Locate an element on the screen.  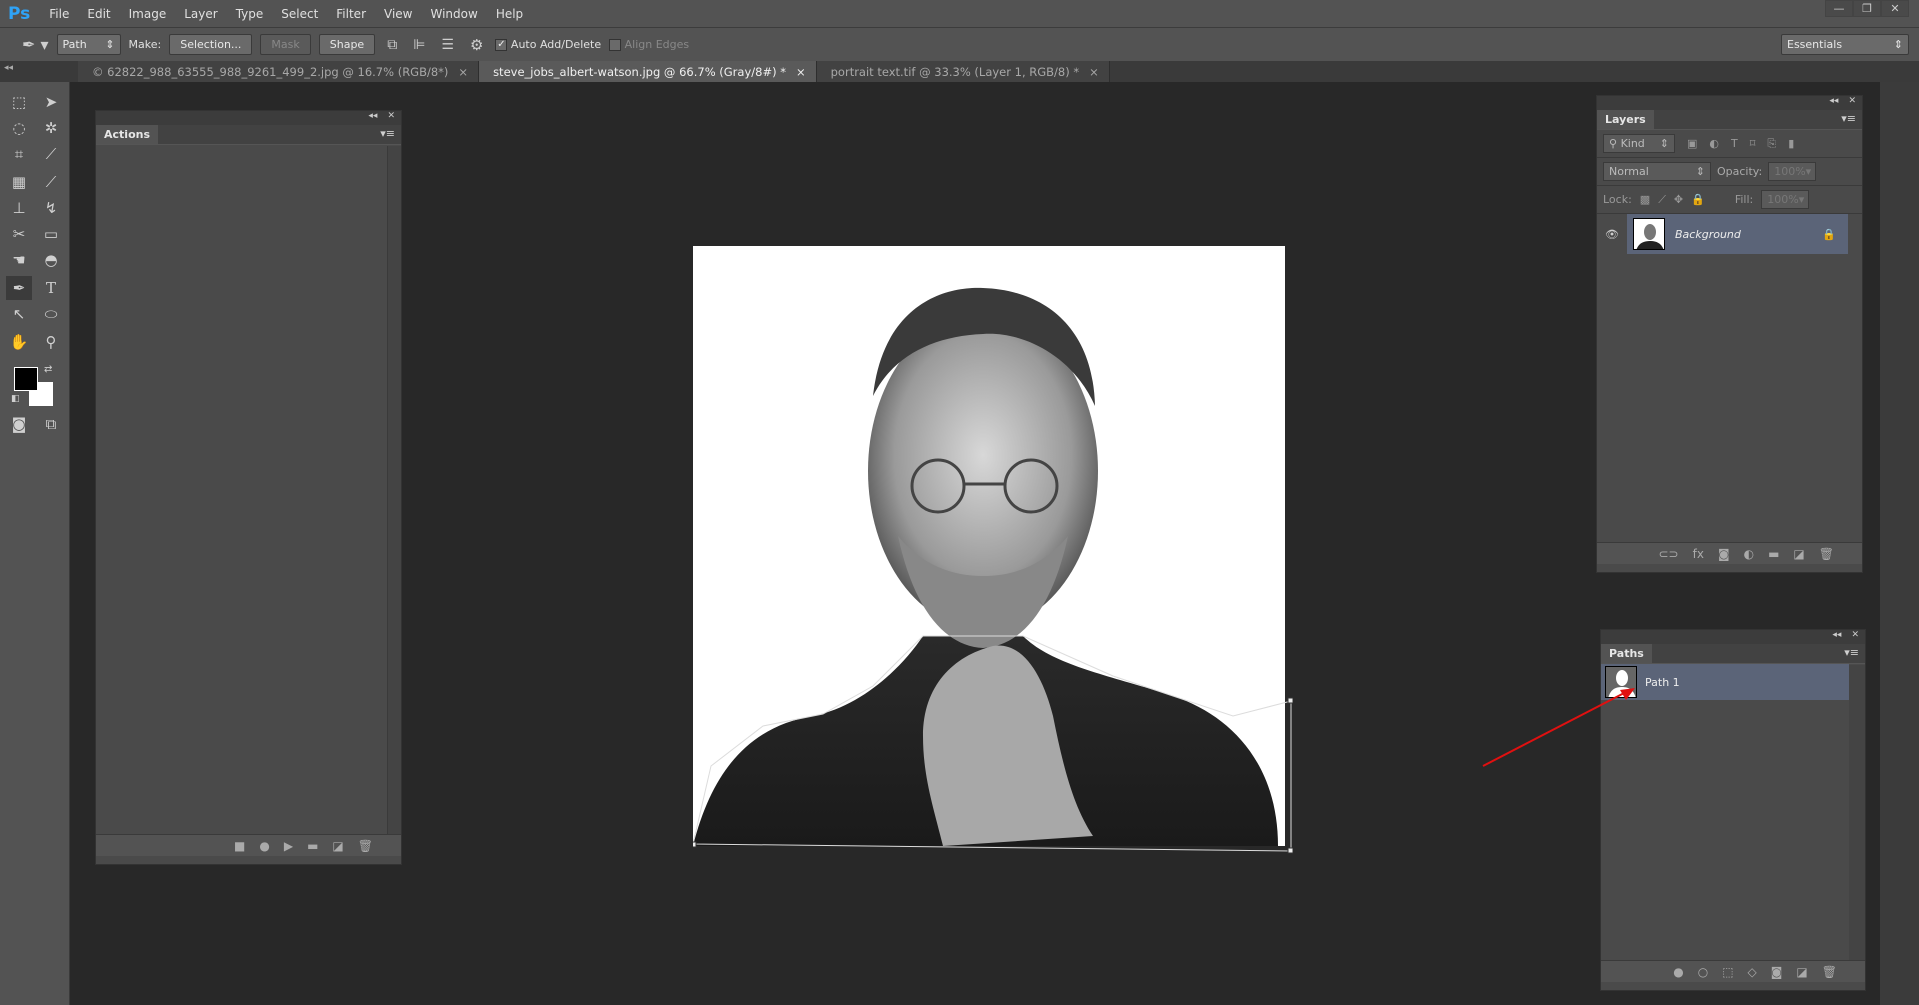
stroke-path-icon: ○ is located at coordinates (1703, 972).